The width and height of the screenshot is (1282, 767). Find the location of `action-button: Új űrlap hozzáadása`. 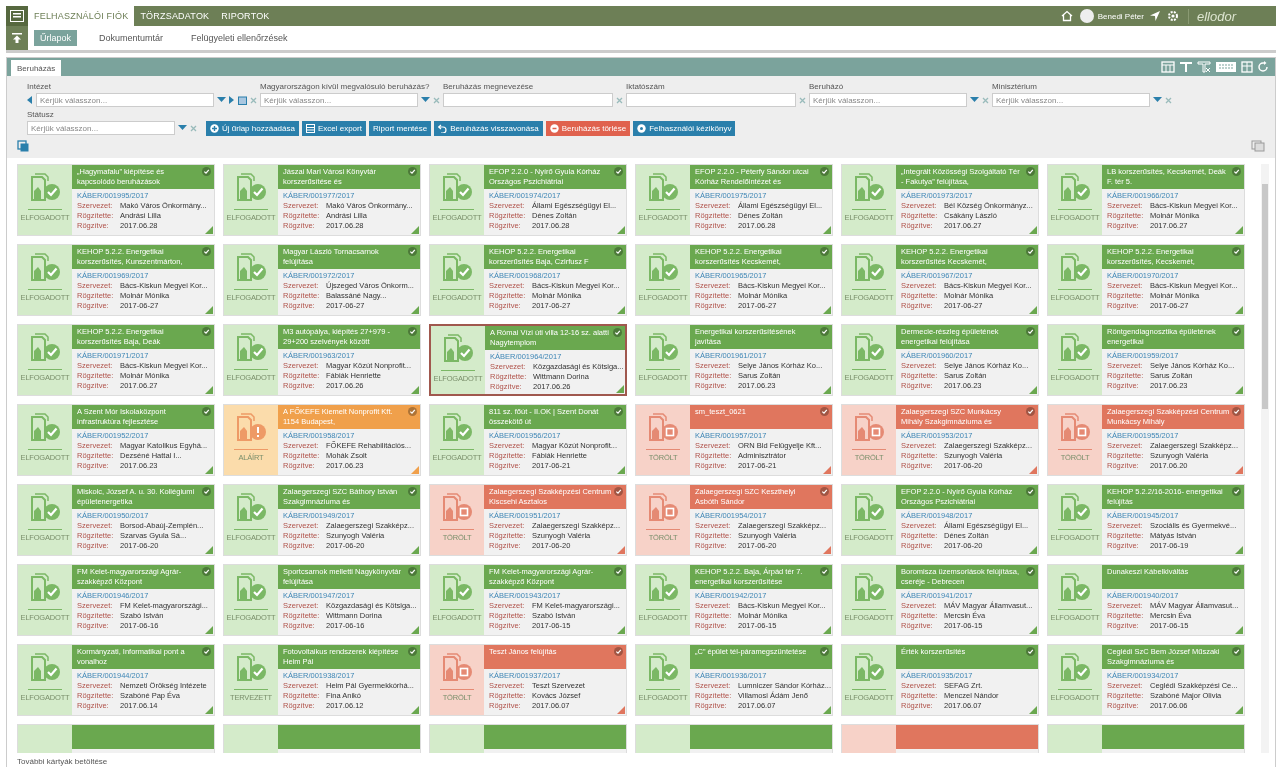

action-button: Új űrlap hozzáadása is located at coordinates (252, 128).